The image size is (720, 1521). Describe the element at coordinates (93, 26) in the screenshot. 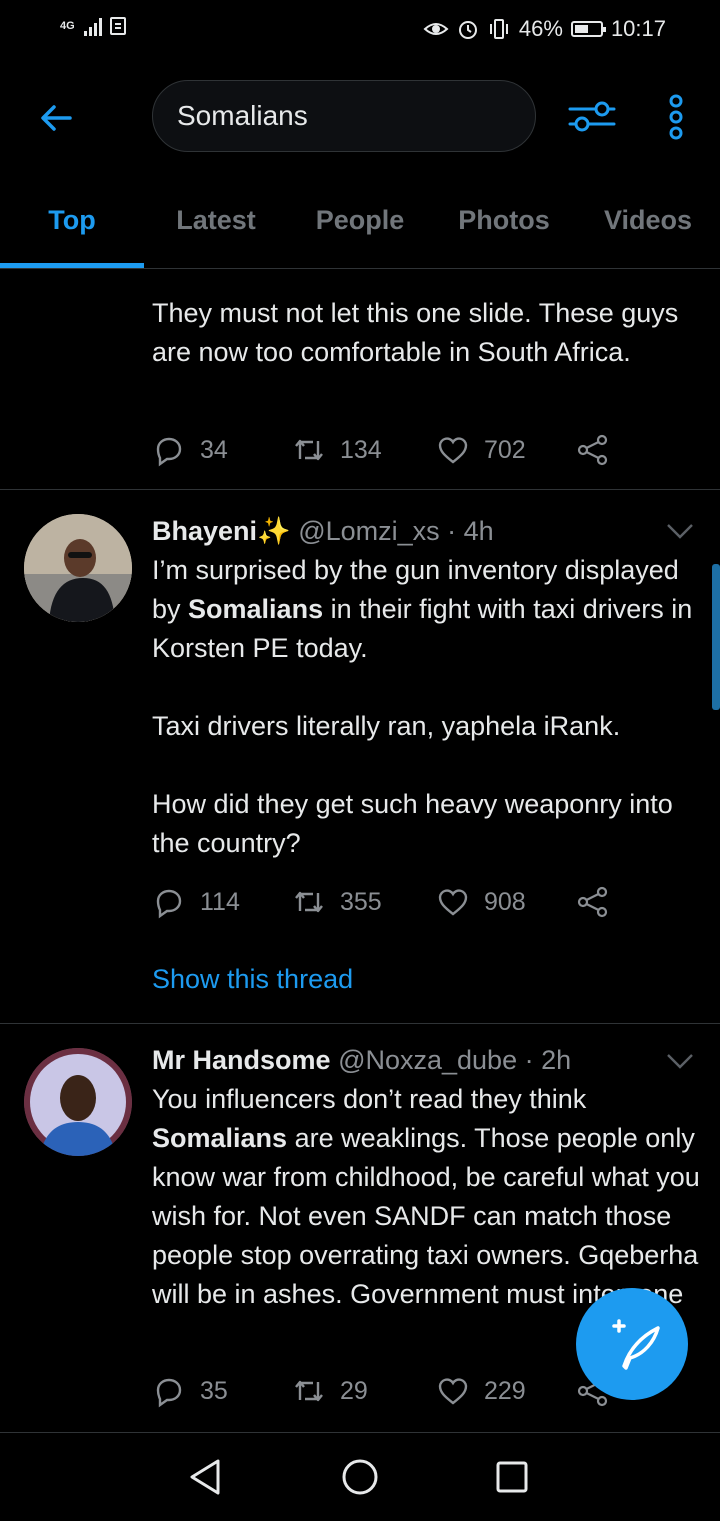

I see `signal-icon` at that location.